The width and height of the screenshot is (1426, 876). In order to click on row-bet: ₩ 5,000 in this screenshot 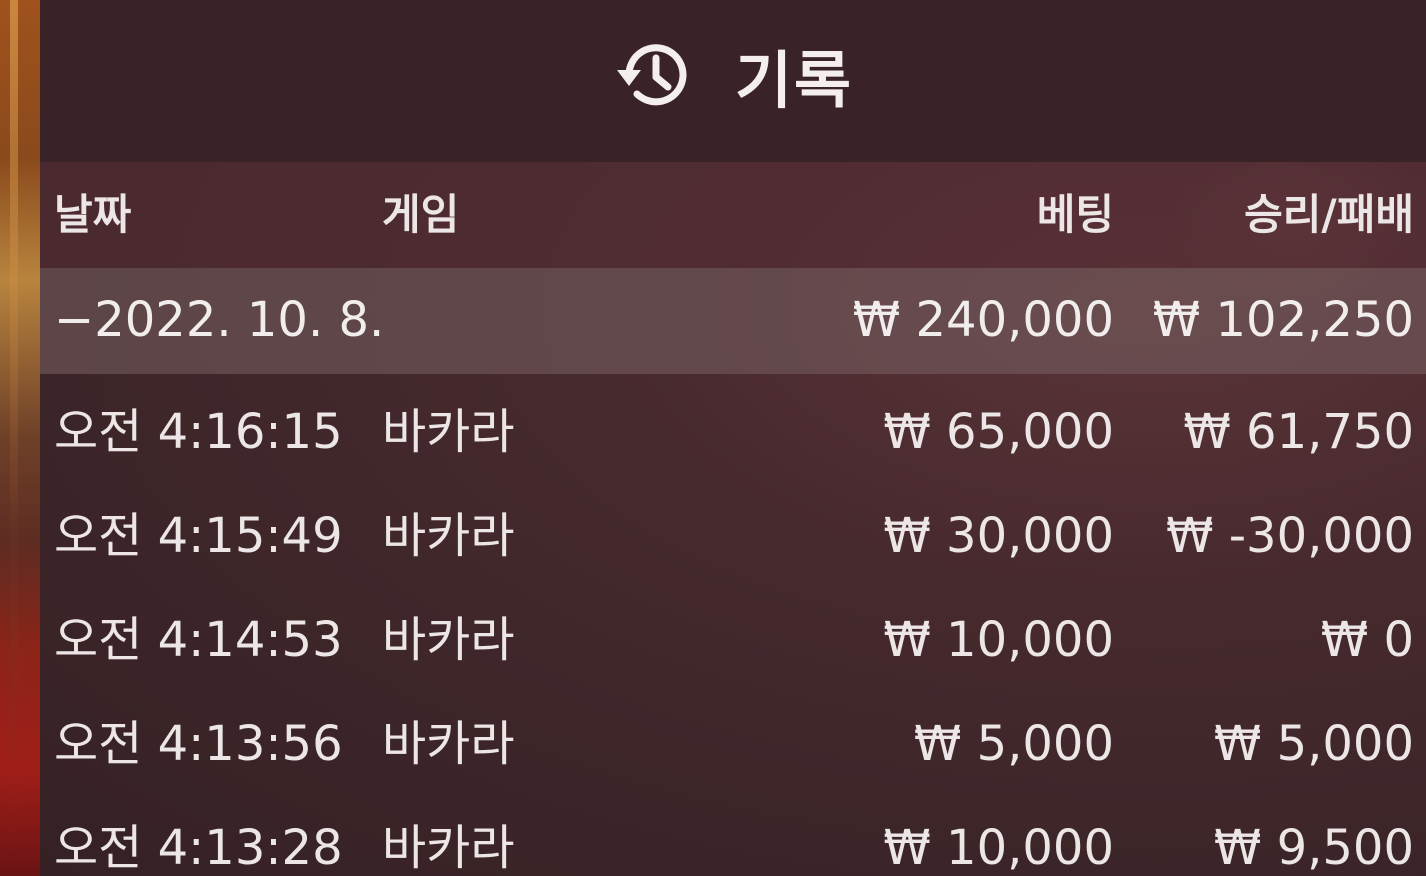, I will do `click(1013, 744)`.